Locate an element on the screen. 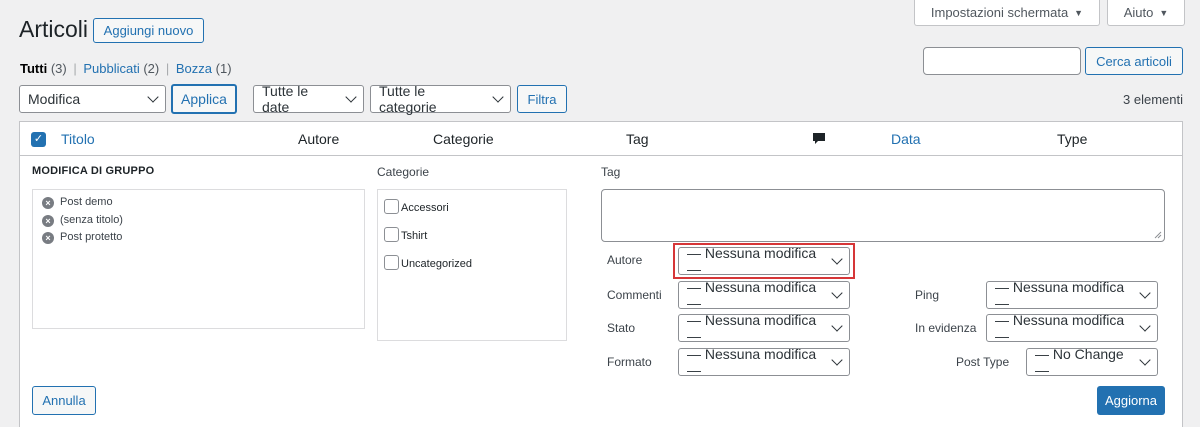 The image size is (1200, 427). bulk-action-value: Modifica is located at coordinates (54, 99).